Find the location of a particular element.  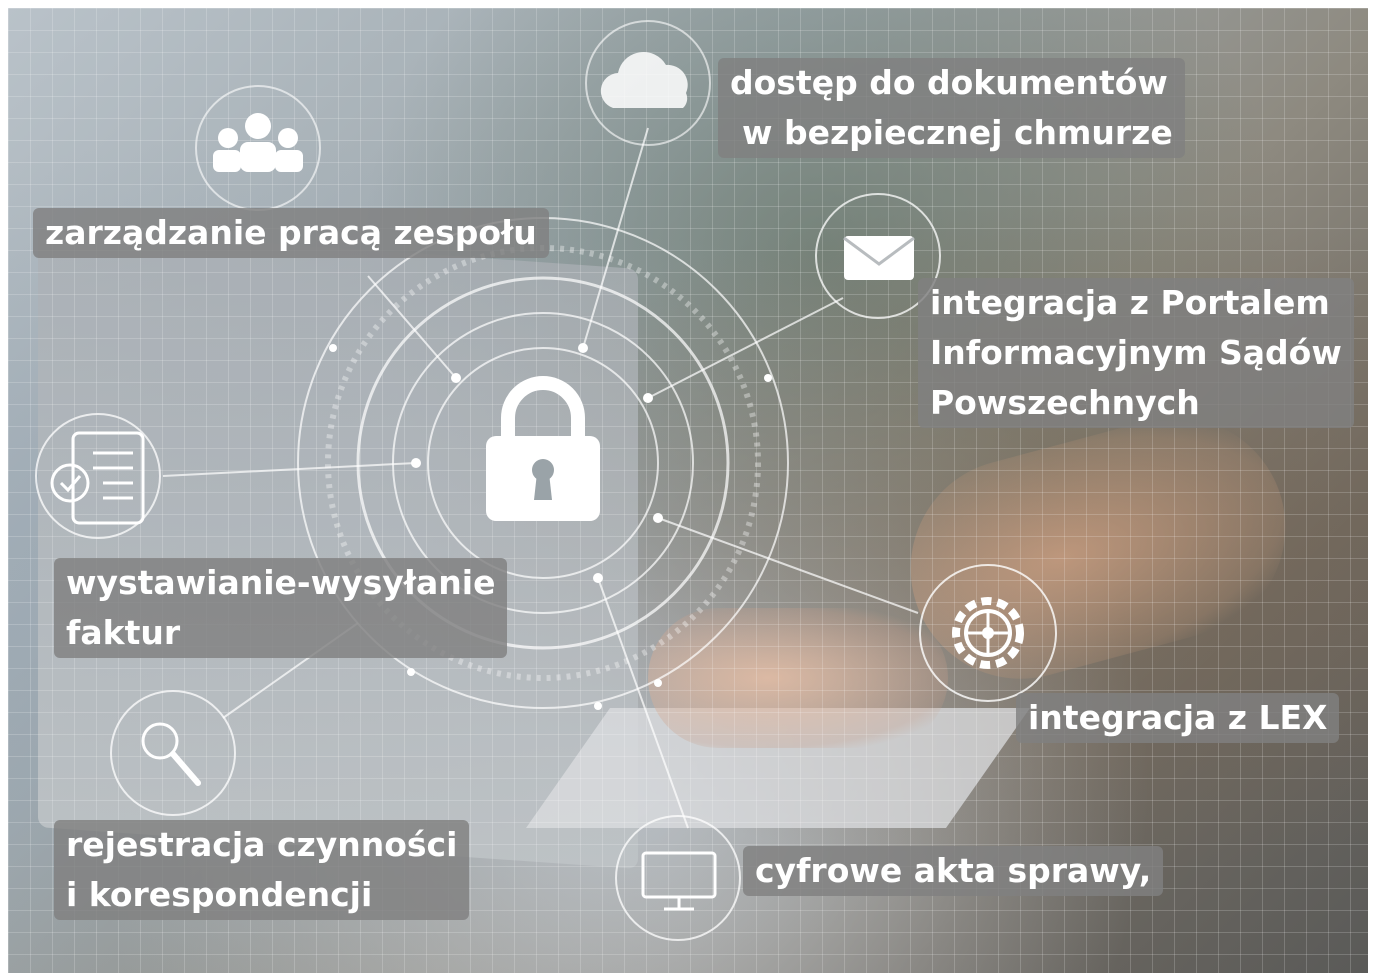

label-line: zarządzanie pracą zespołu is located at coordinates (291, 232).